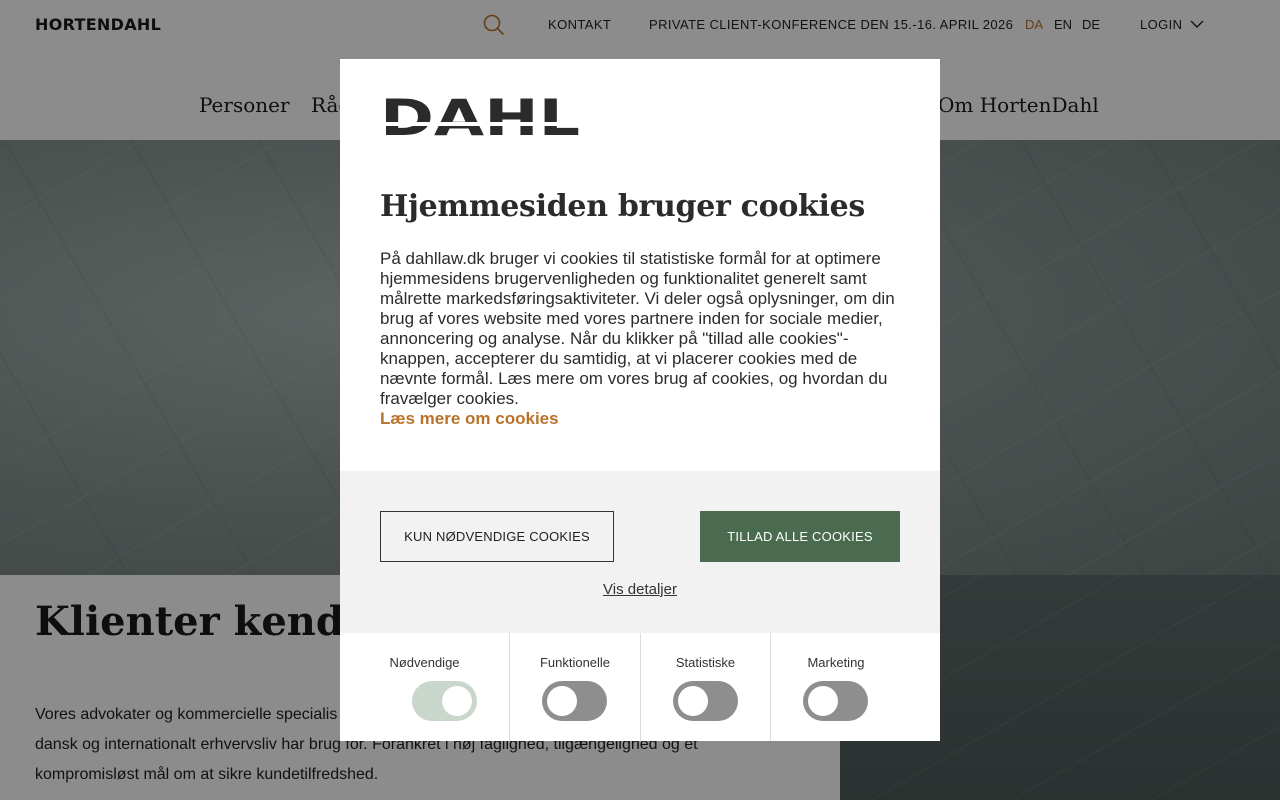 Image resolution: width=1280 pixels, height=800 pixels. Describe the element at coordinates (705, 662) in the screenshot. I see `toggle-label: Statistiske` at that location.